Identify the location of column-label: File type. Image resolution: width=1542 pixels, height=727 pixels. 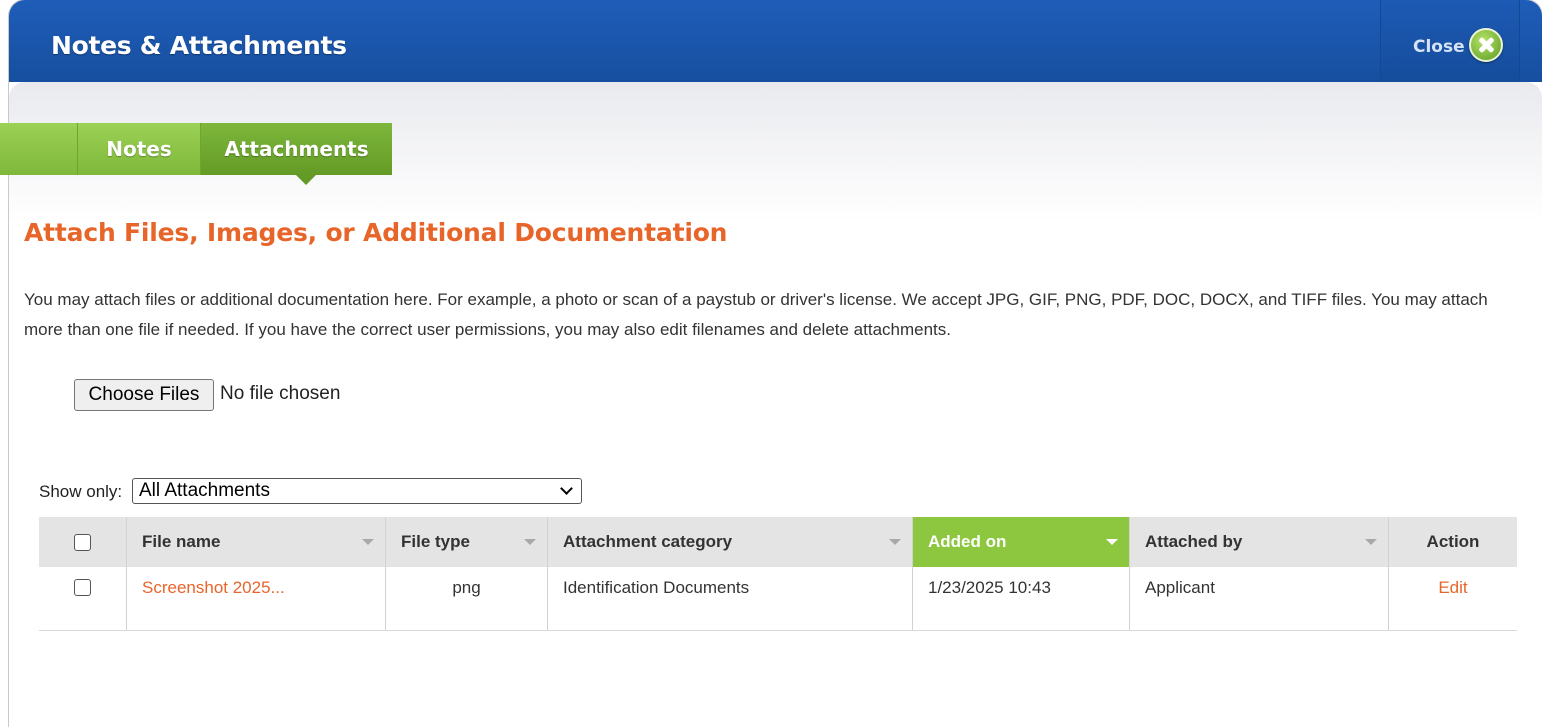
(435, 541).